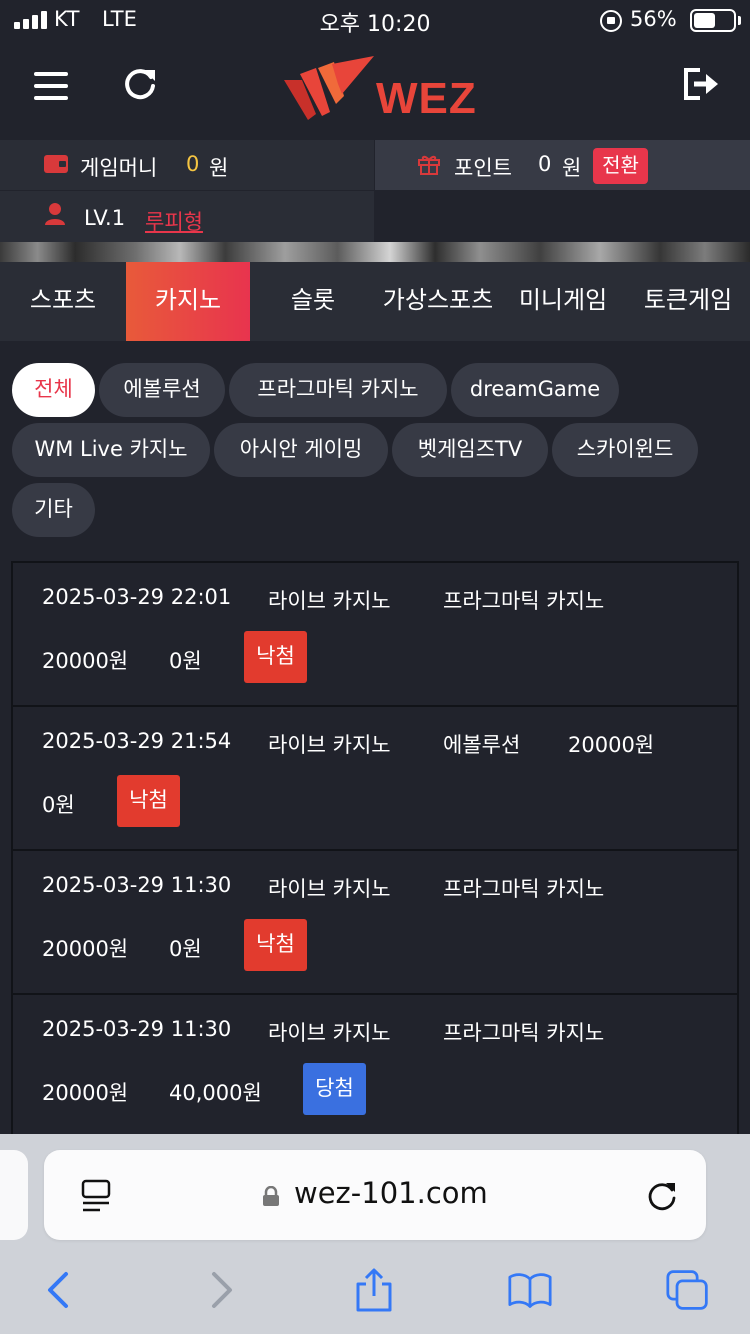 The image size is (750, 1334). I want to click on refresh-icon, so click(142, 86).